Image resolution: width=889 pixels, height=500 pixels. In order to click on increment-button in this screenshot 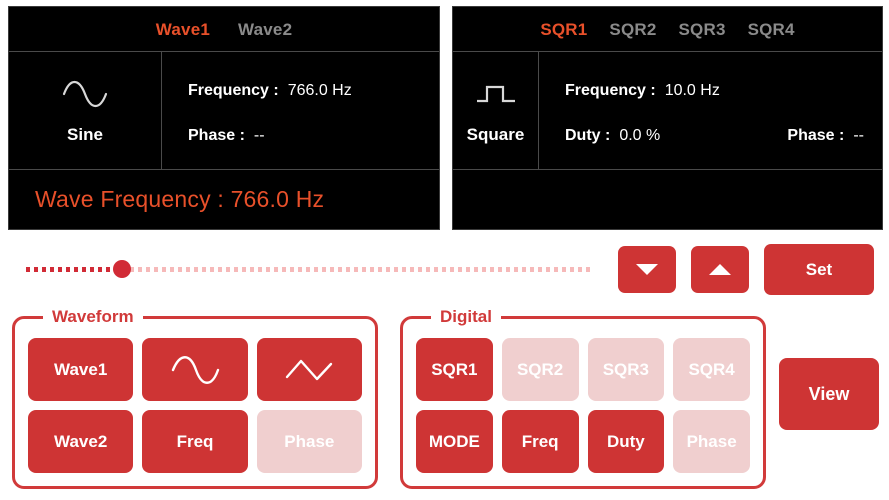, I will do `click(720, 269)`.